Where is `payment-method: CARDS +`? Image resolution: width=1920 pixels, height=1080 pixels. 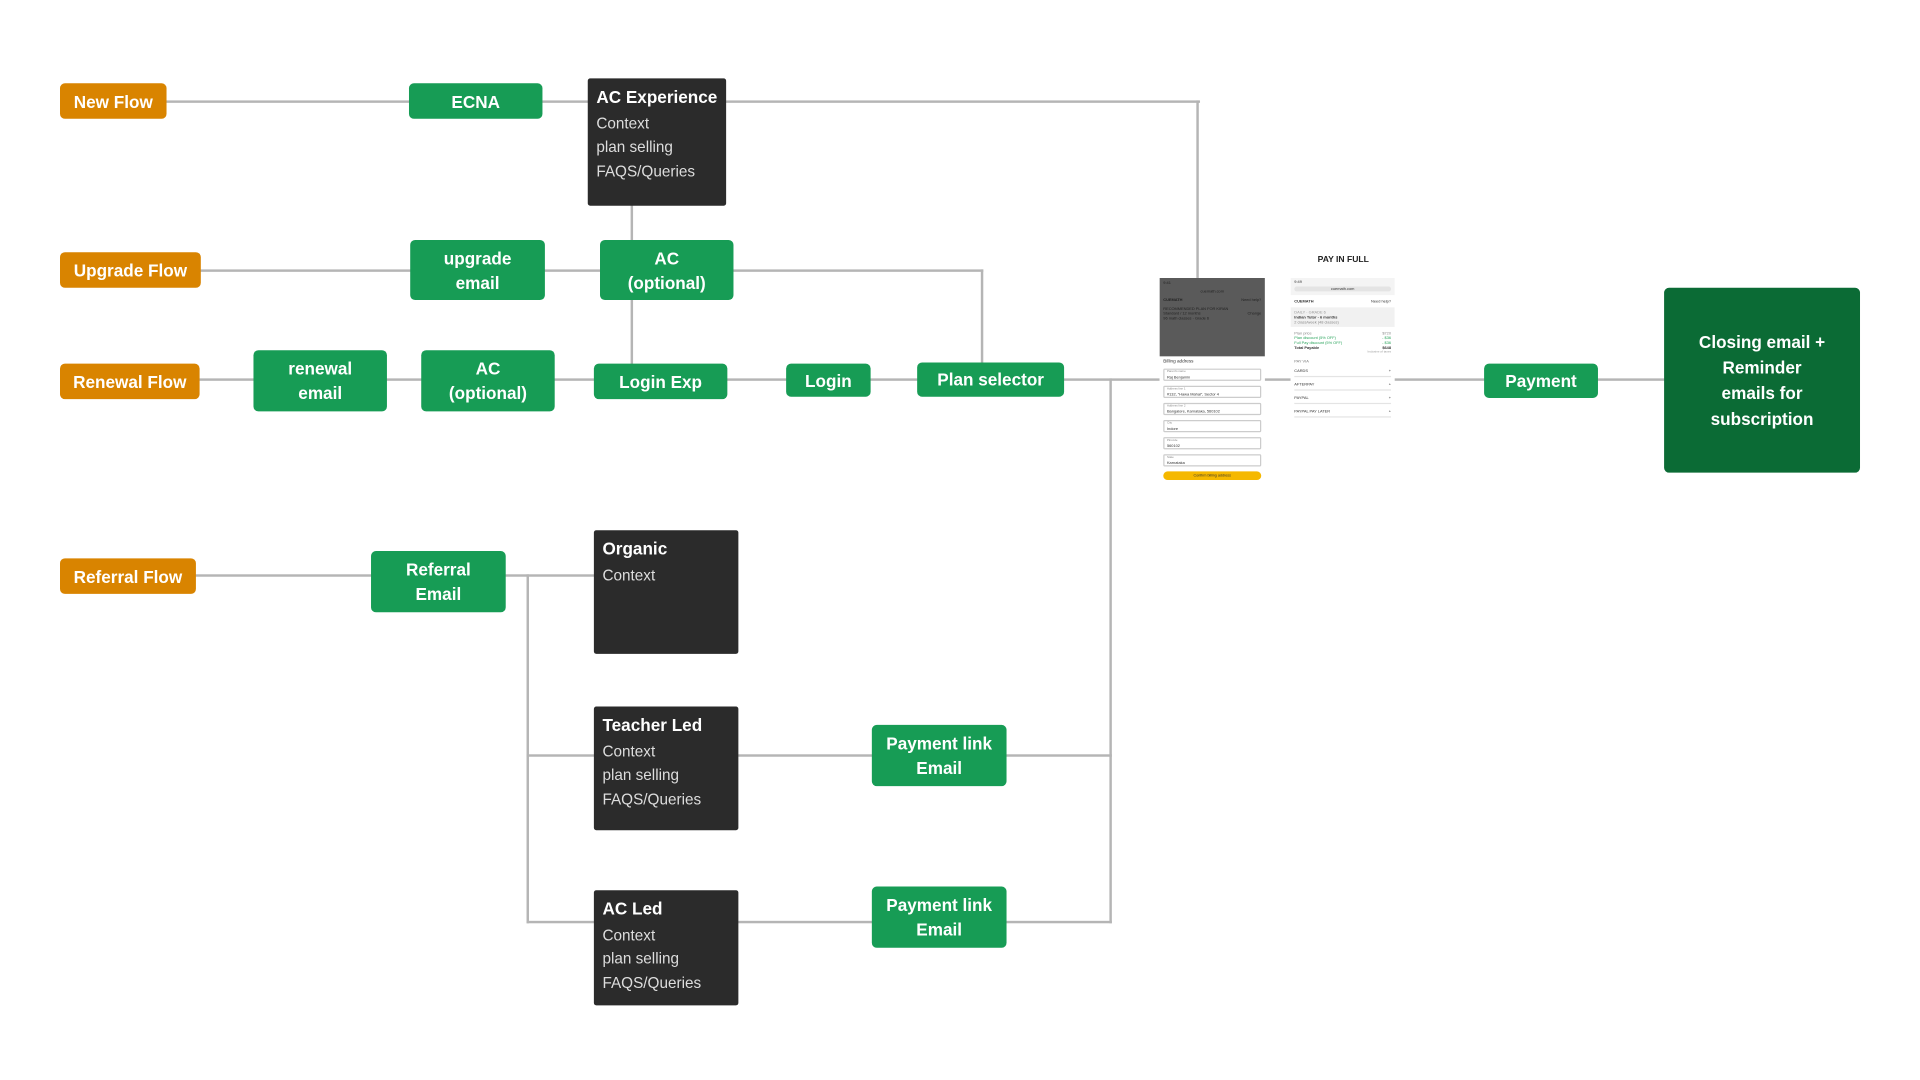 payment-method: CARDS + is located at coordinates (1343, 372).